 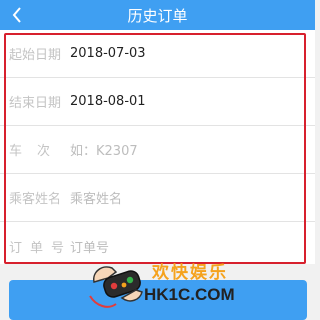 I want to click on page-title: 历史订单, so click(x=157, y=15).